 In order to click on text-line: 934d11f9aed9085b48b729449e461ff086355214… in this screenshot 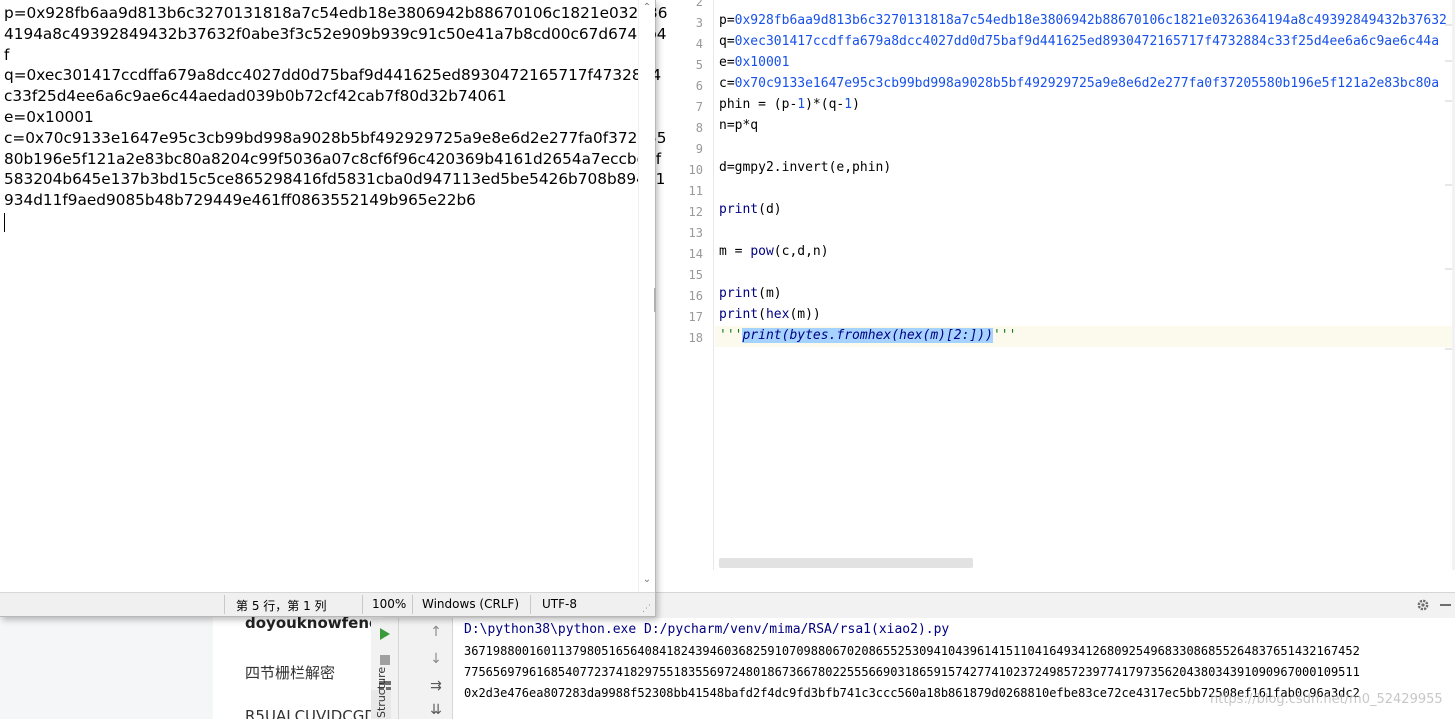, I will do `click(240, 200)`.